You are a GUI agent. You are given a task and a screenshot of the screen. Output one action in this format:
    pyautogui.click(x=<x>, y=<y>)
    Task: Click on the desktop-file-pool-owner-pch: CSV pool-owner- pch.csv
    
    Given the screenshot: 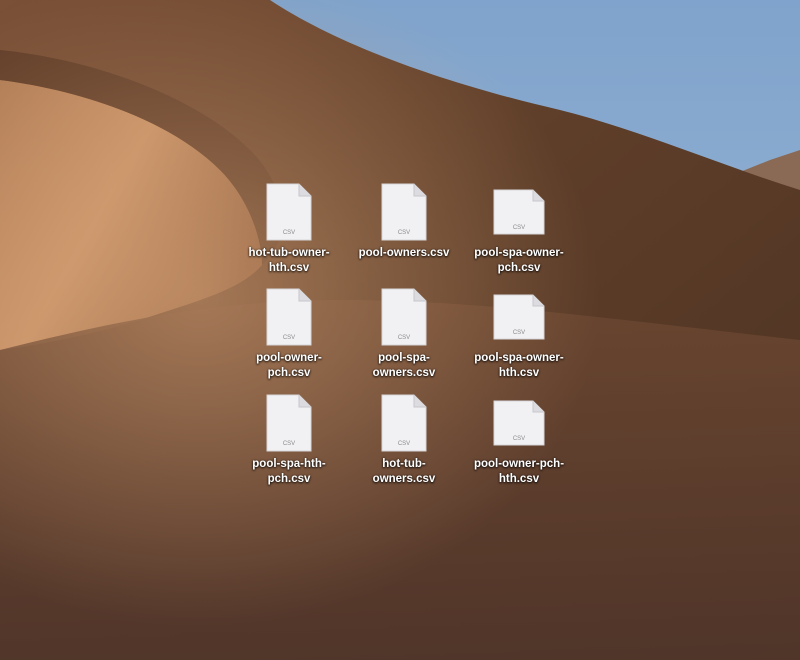 What is the action you would take?
    pyautogui.click(x=289, y=334)
    